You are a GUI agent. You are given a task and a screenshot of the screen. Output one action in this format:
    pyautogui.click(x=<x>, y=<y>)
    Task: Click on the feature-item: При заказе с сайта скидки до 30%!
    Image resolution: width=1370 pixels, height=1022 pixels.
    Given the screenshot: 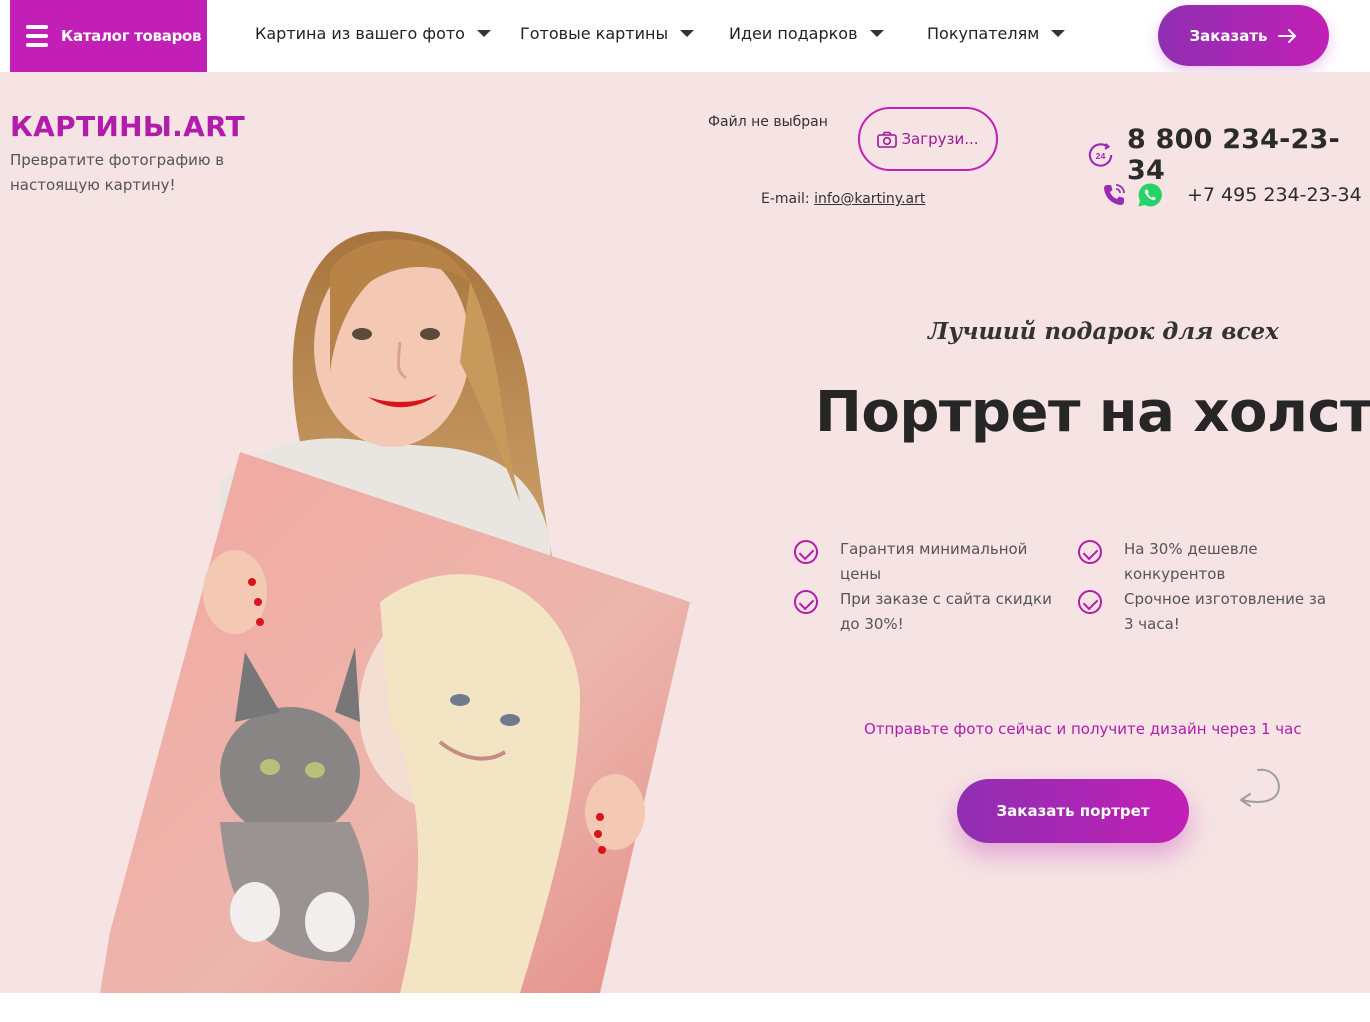 What is the action you would take?
    pyautogui.click(x=923, y=612)
    